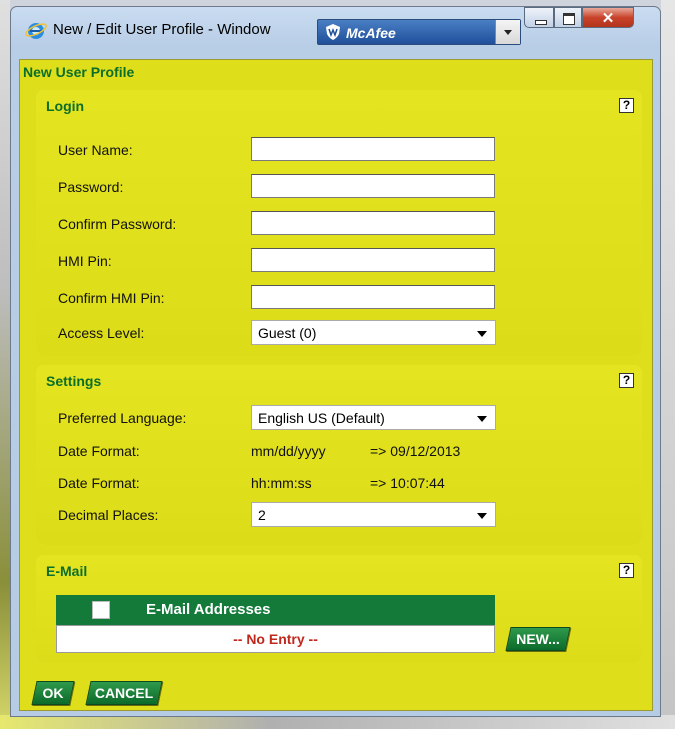  Describe the element at coordinates (162, 29) in the screenshot. I see `window-title: New / Edit User Profile - Window` at that location.